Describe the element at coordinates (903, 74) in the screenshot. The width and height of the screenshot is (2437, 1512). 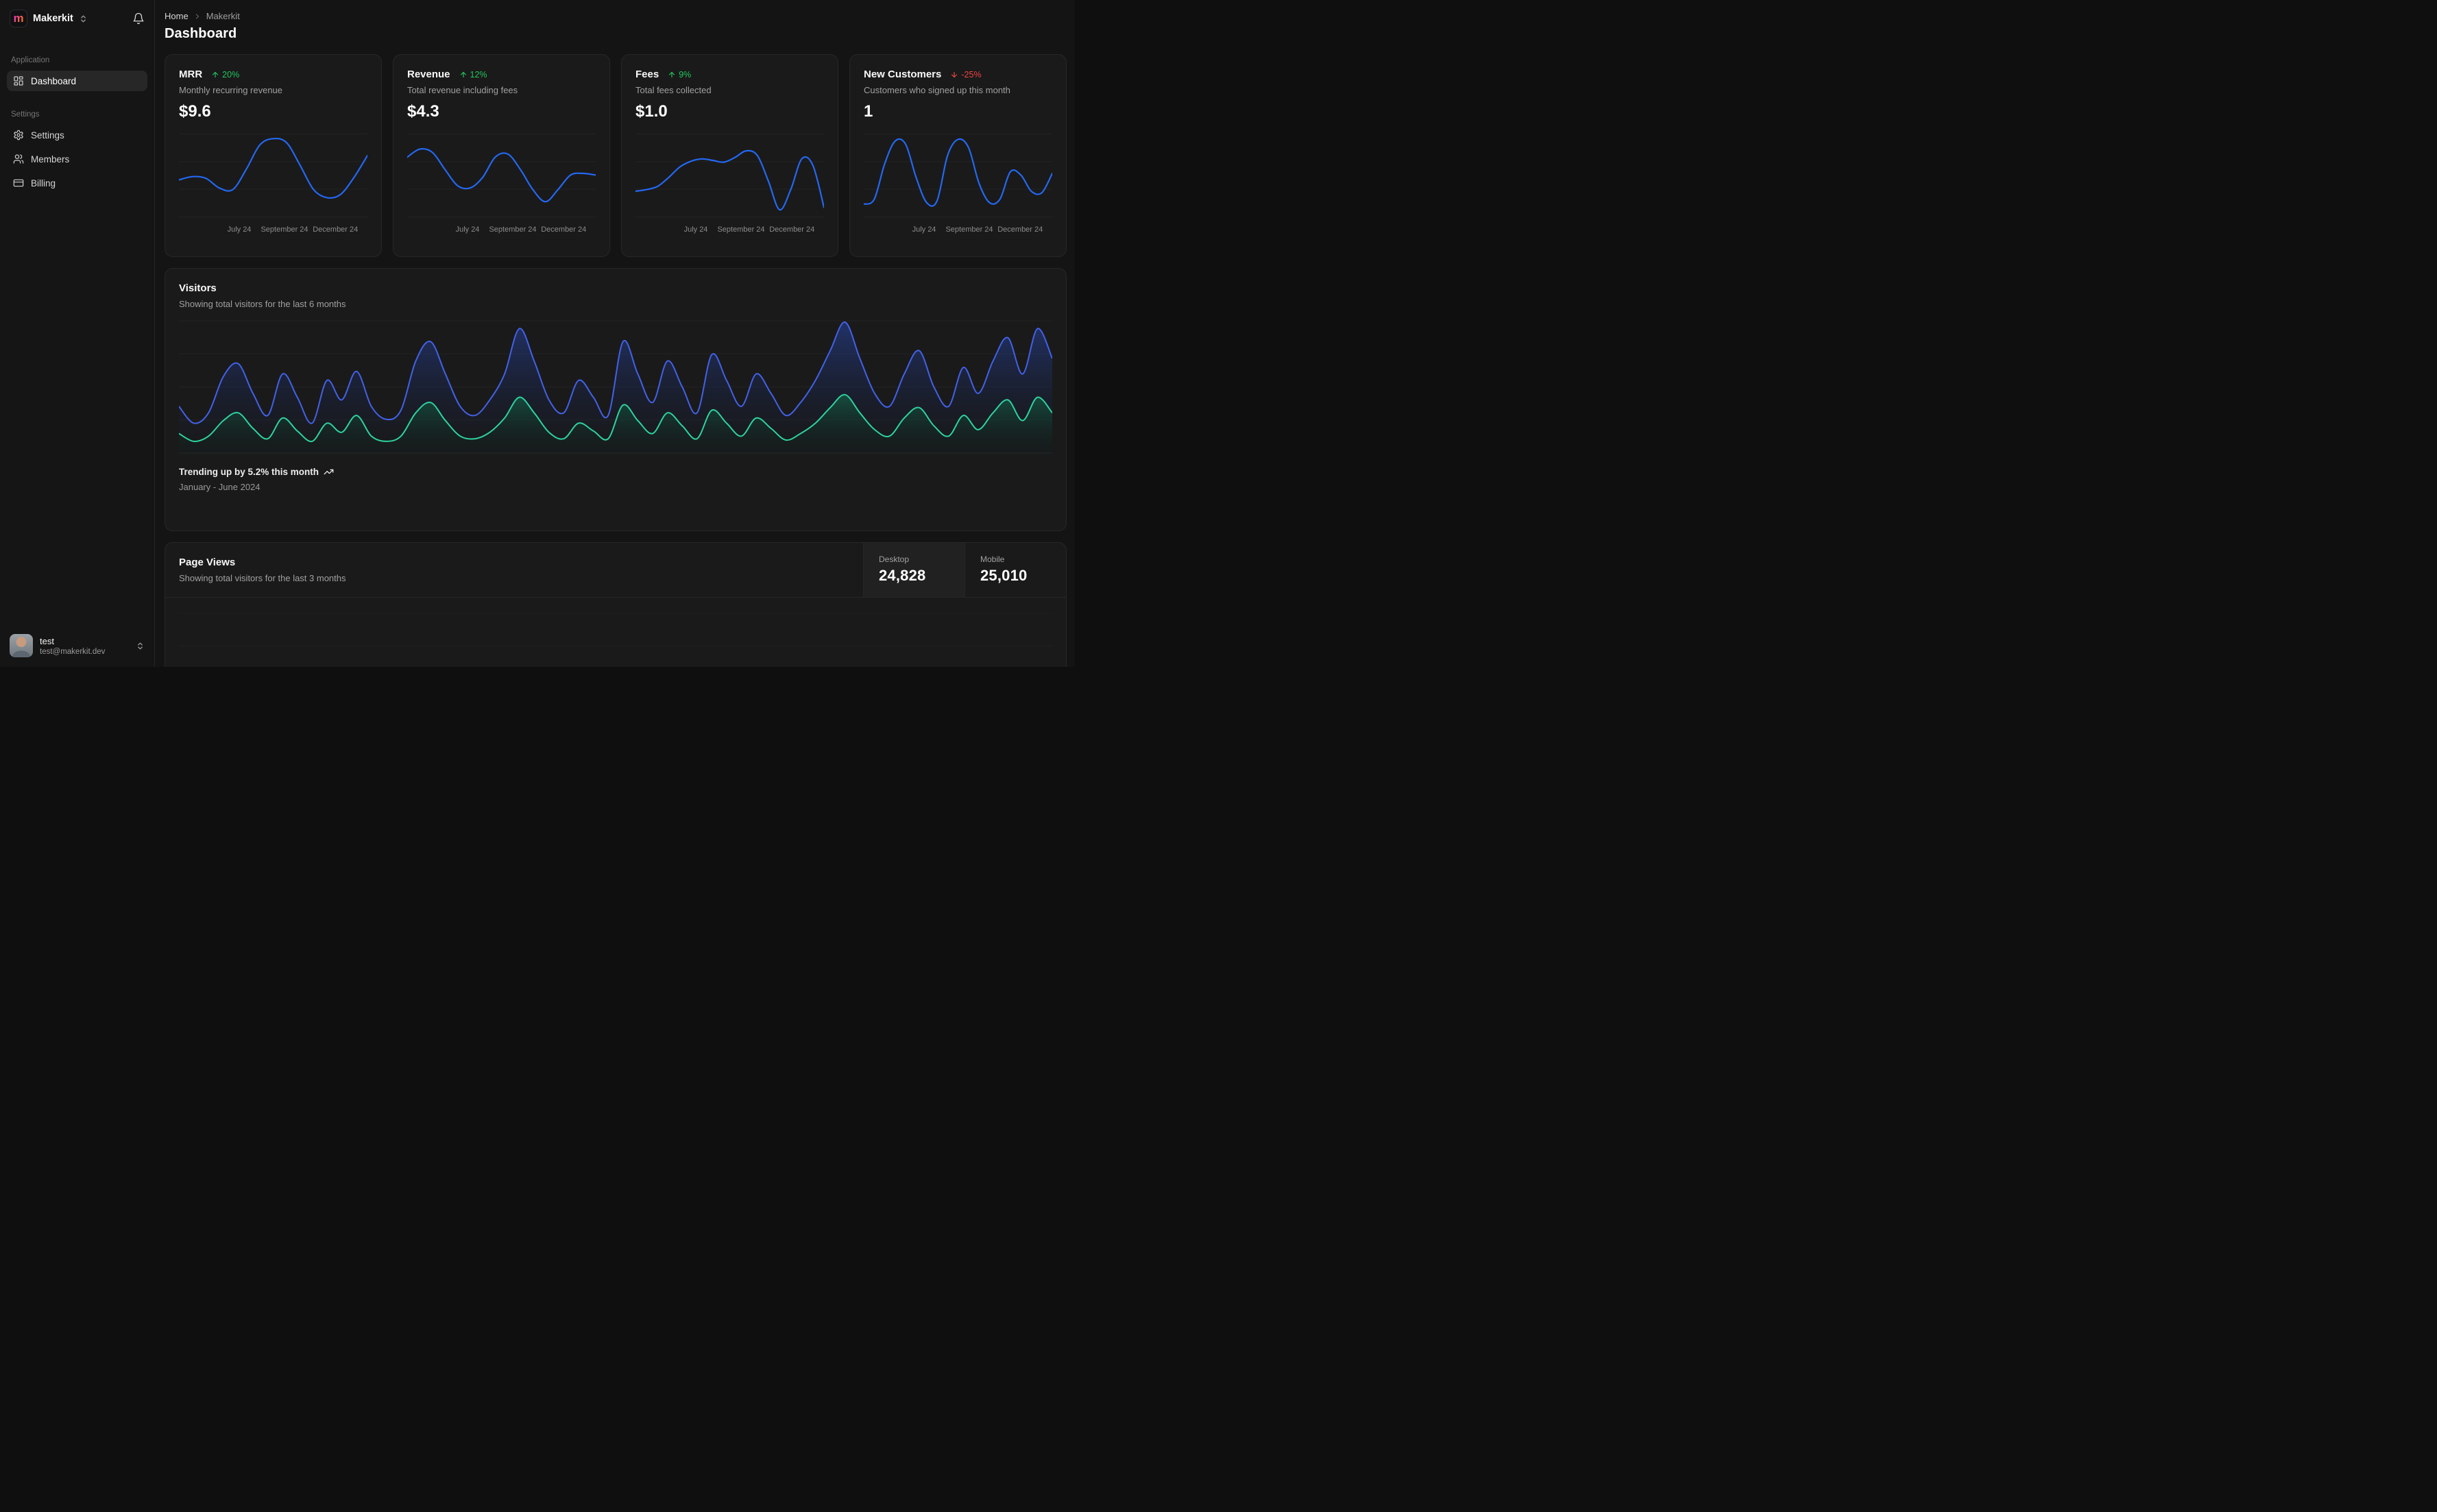
I see `stat-title: New Customers` at that location.